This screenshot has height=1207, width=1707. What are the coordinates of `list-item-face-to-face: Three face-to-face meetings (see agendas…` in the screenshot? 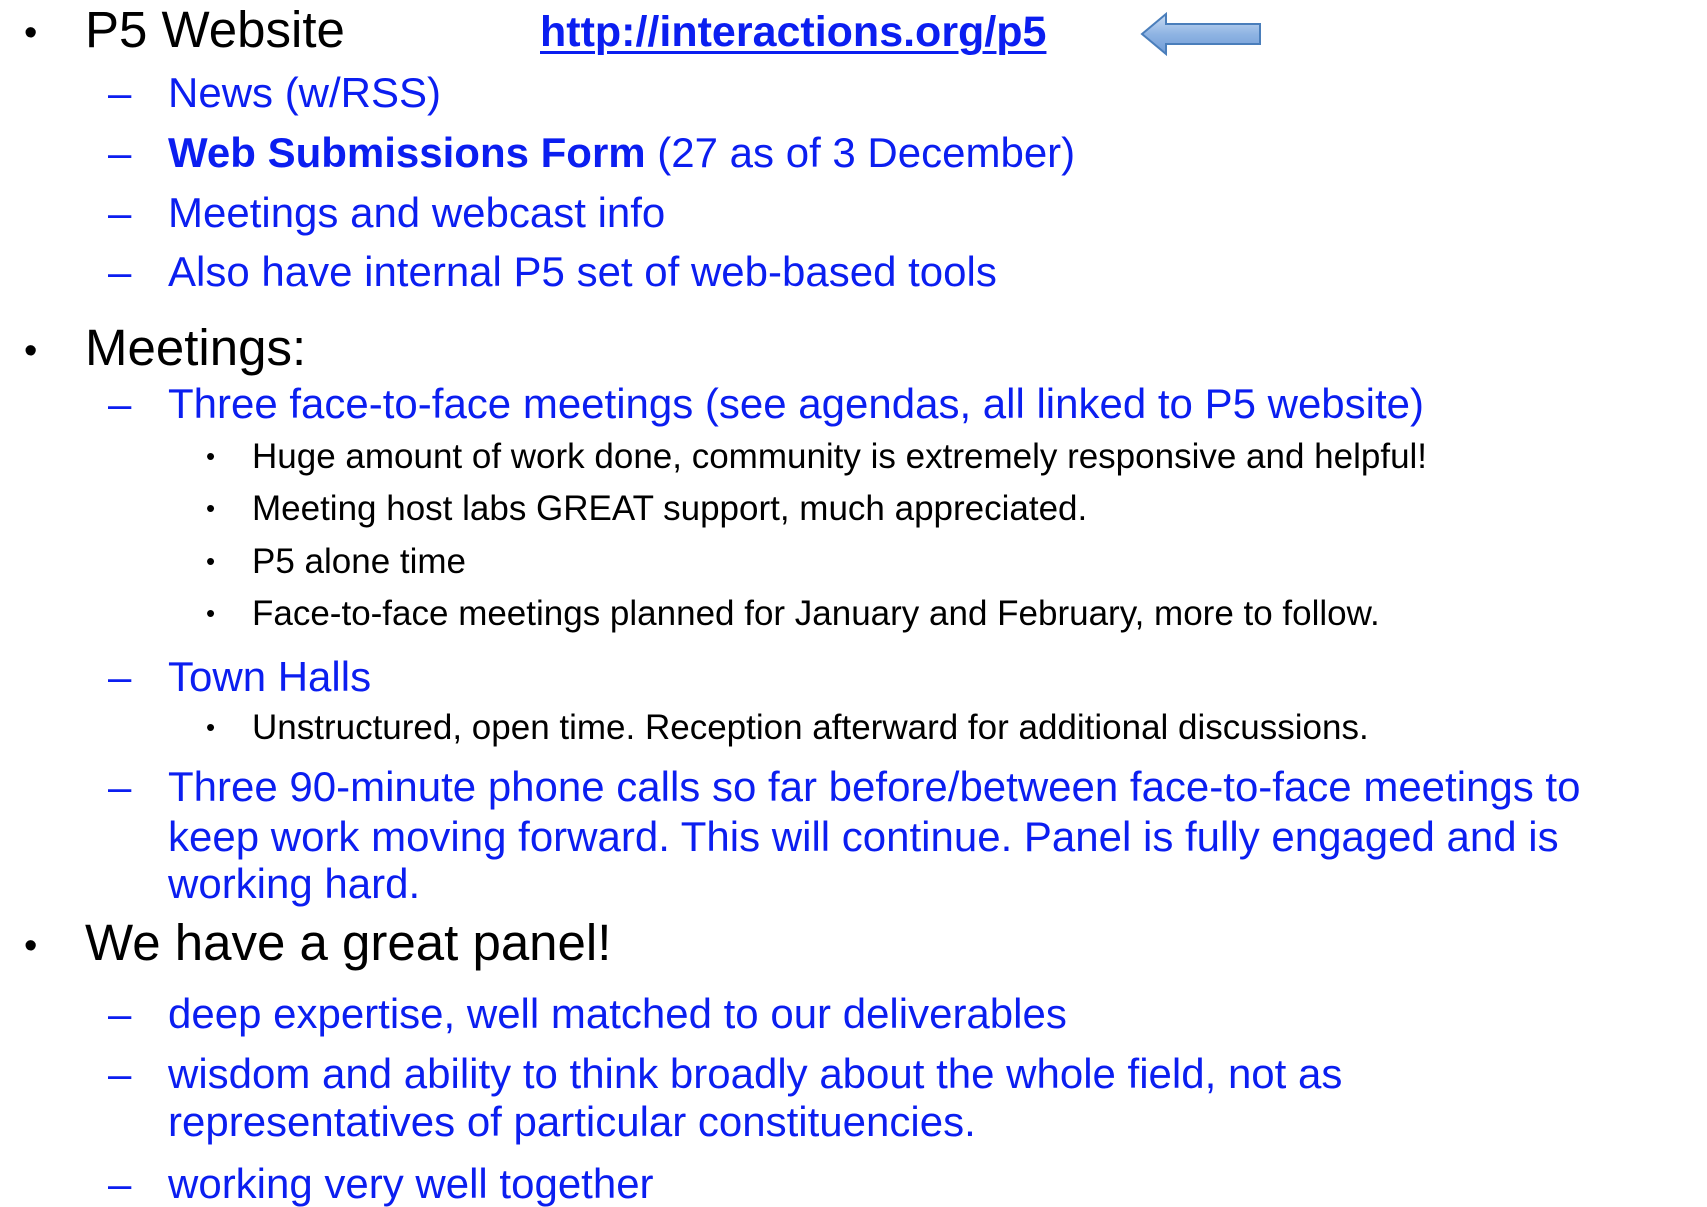 It's located at (796, 403).